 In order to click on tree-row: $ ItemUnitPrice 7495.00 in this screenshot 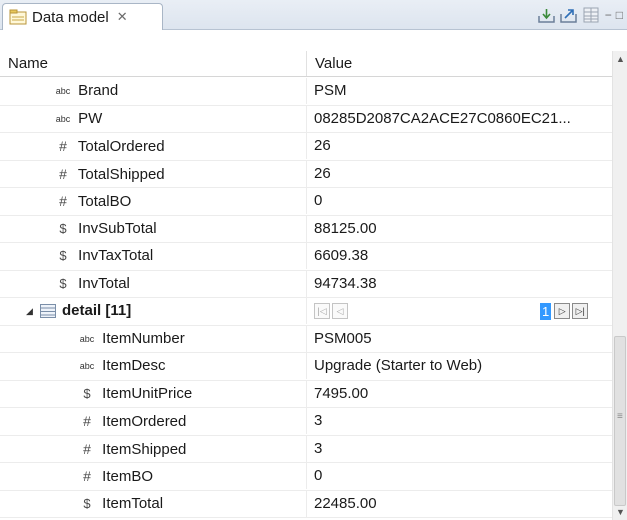, I will do `click(306, 394)`.